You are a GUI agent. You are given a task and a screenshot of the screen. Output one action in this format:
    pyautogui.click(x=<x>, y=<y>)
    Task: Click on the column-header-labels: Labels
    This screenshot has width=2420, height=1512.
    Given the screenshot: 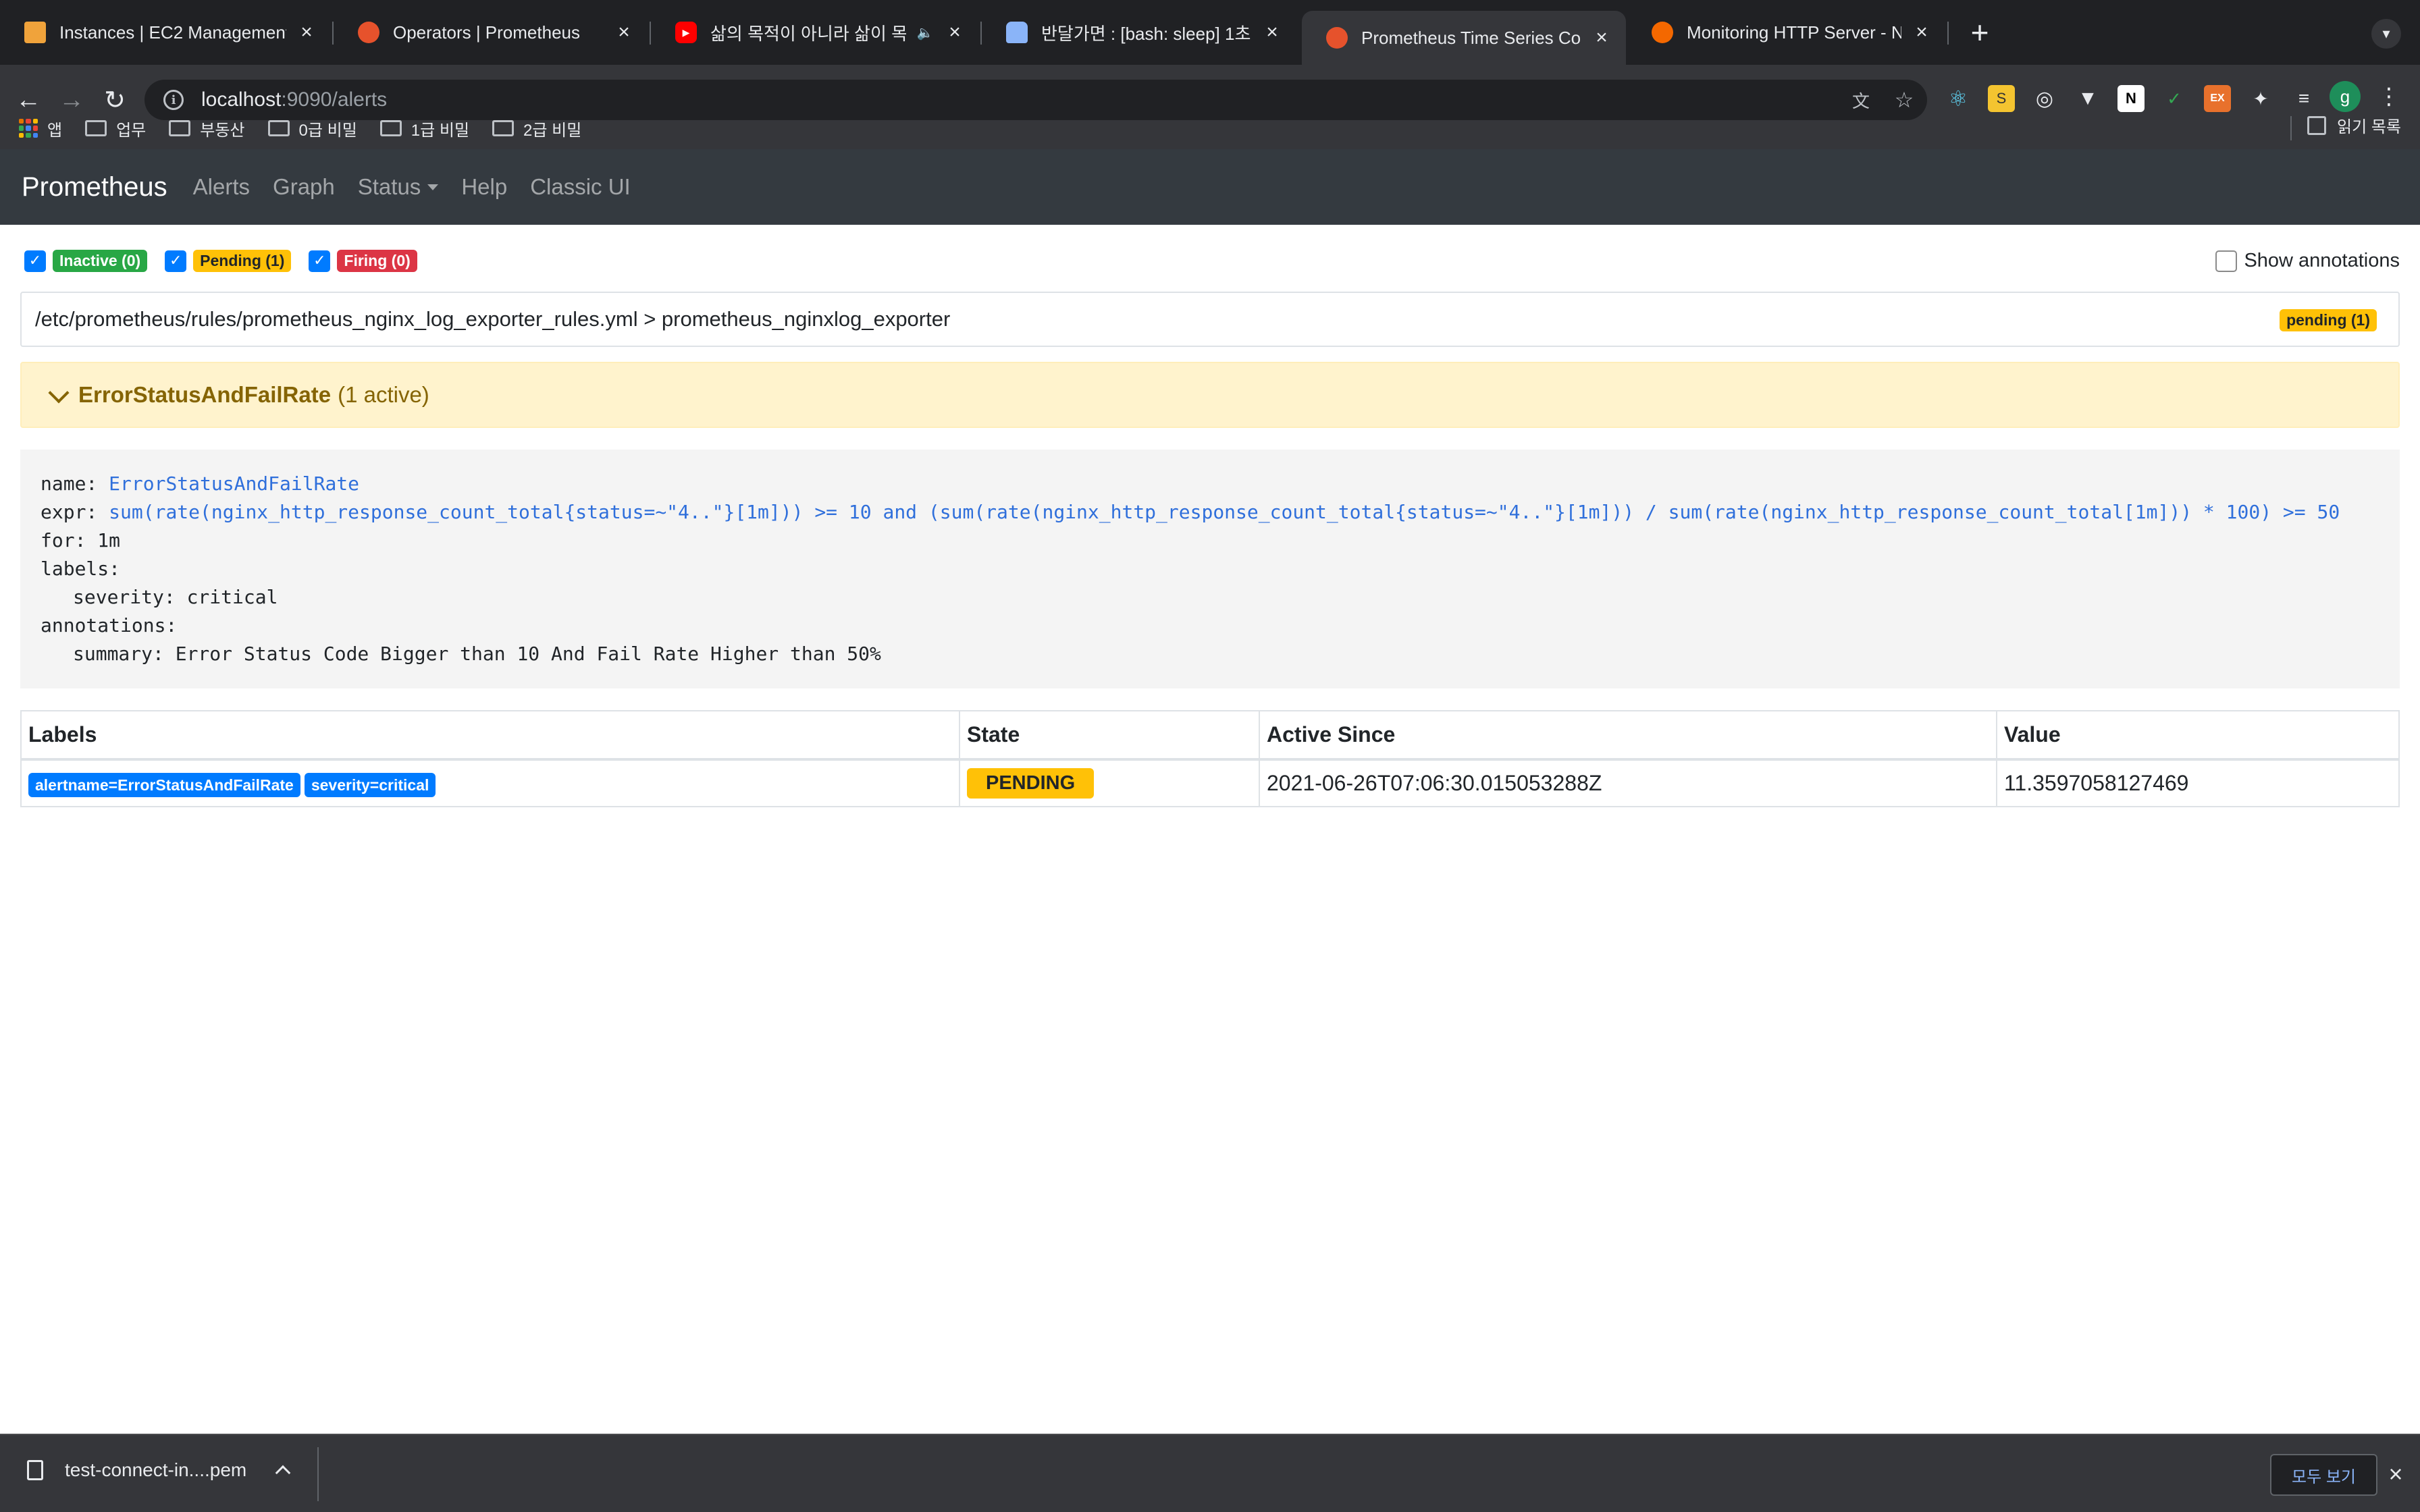 What is the action you would take?
    pyautogui.click(x=490, y=735)
    